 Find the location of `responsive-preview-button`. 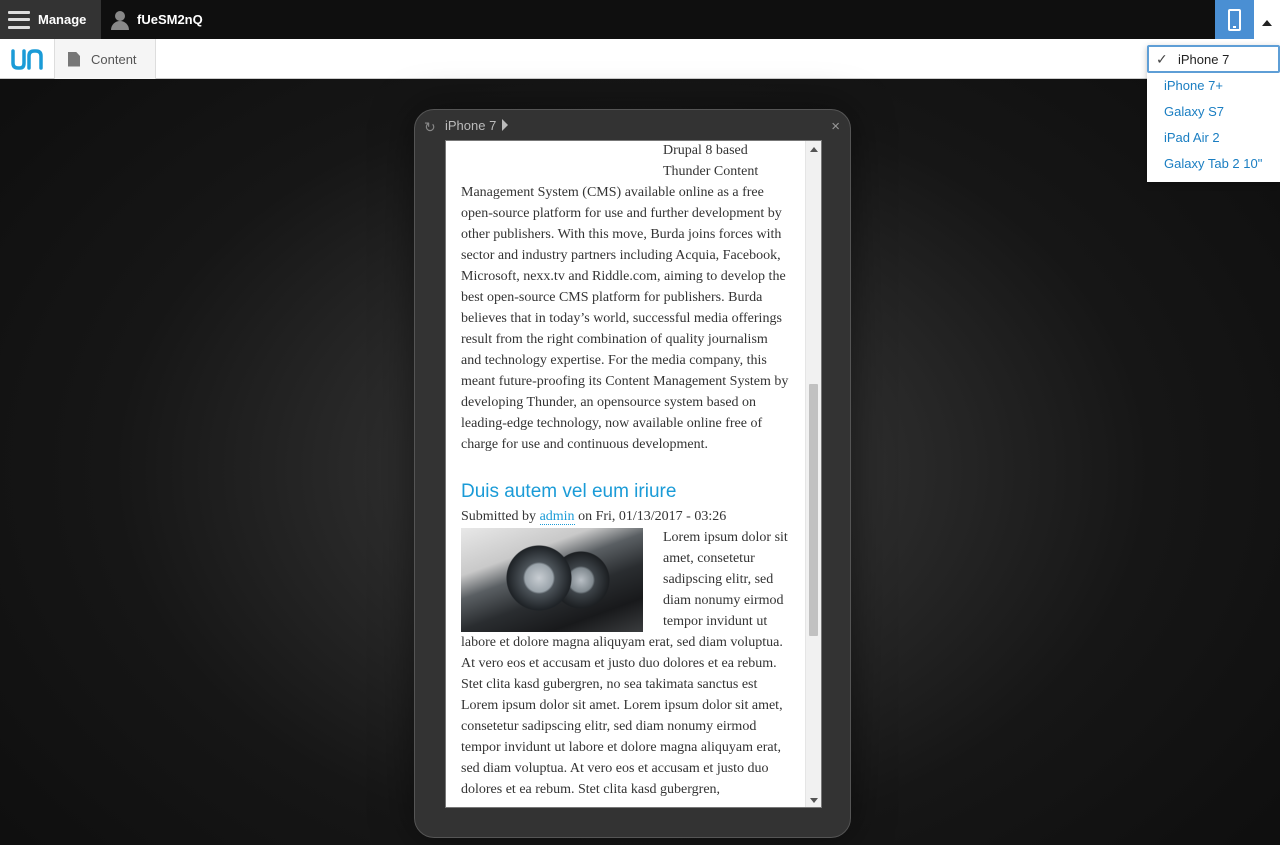

responsive-preview-button is located at coordinates (1234, 19).